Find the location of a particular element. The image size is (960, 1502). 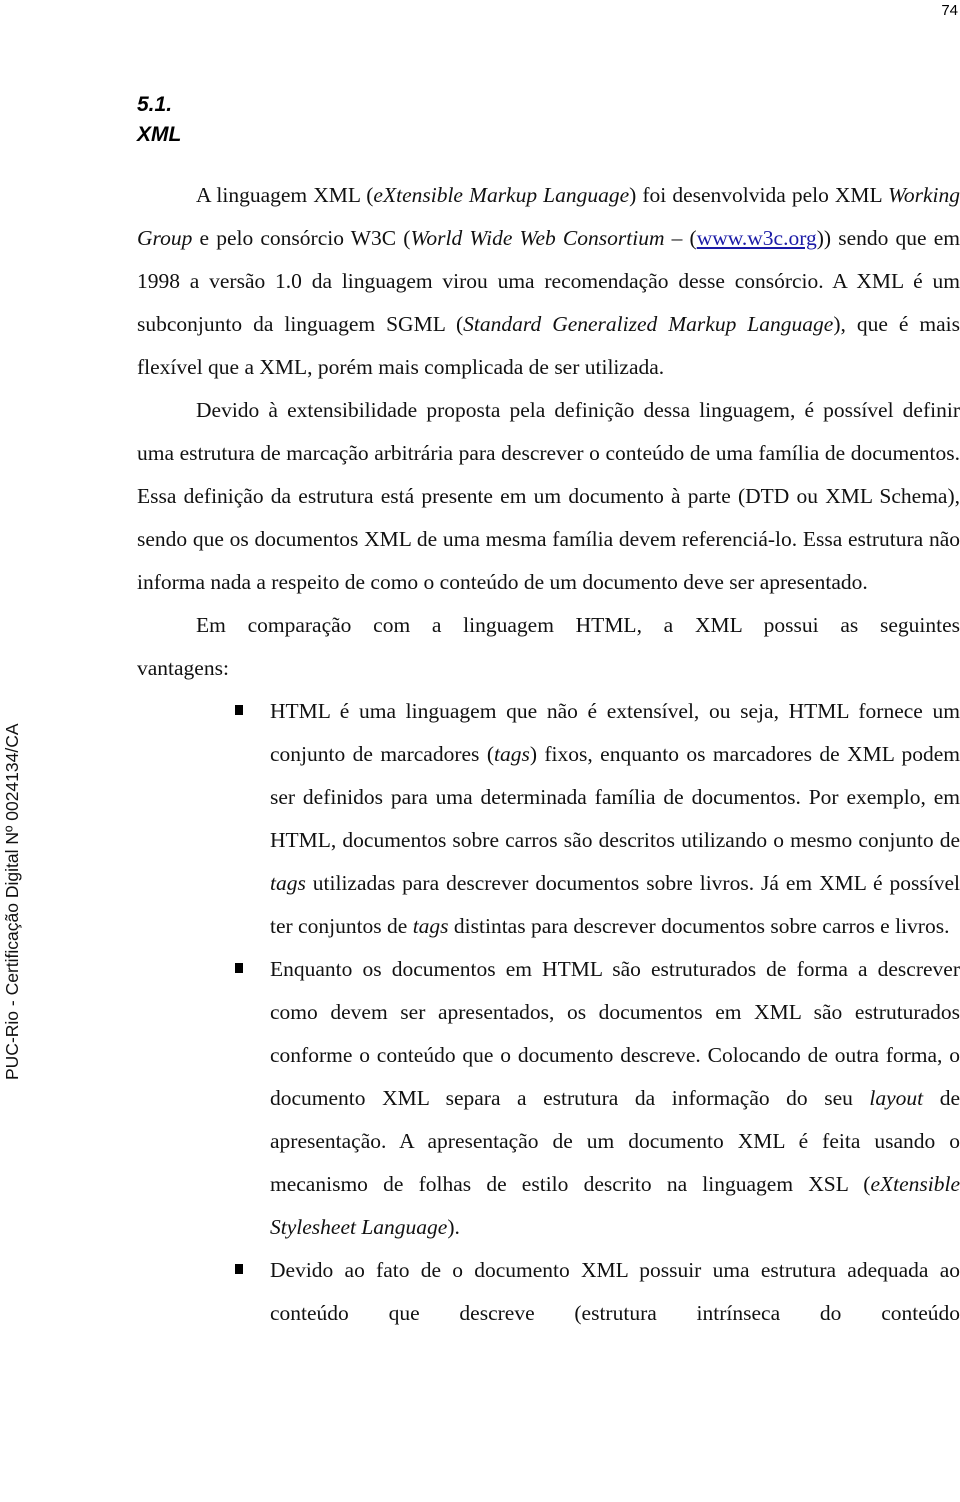

page-number: 74 is located at coordinates (949, 10).